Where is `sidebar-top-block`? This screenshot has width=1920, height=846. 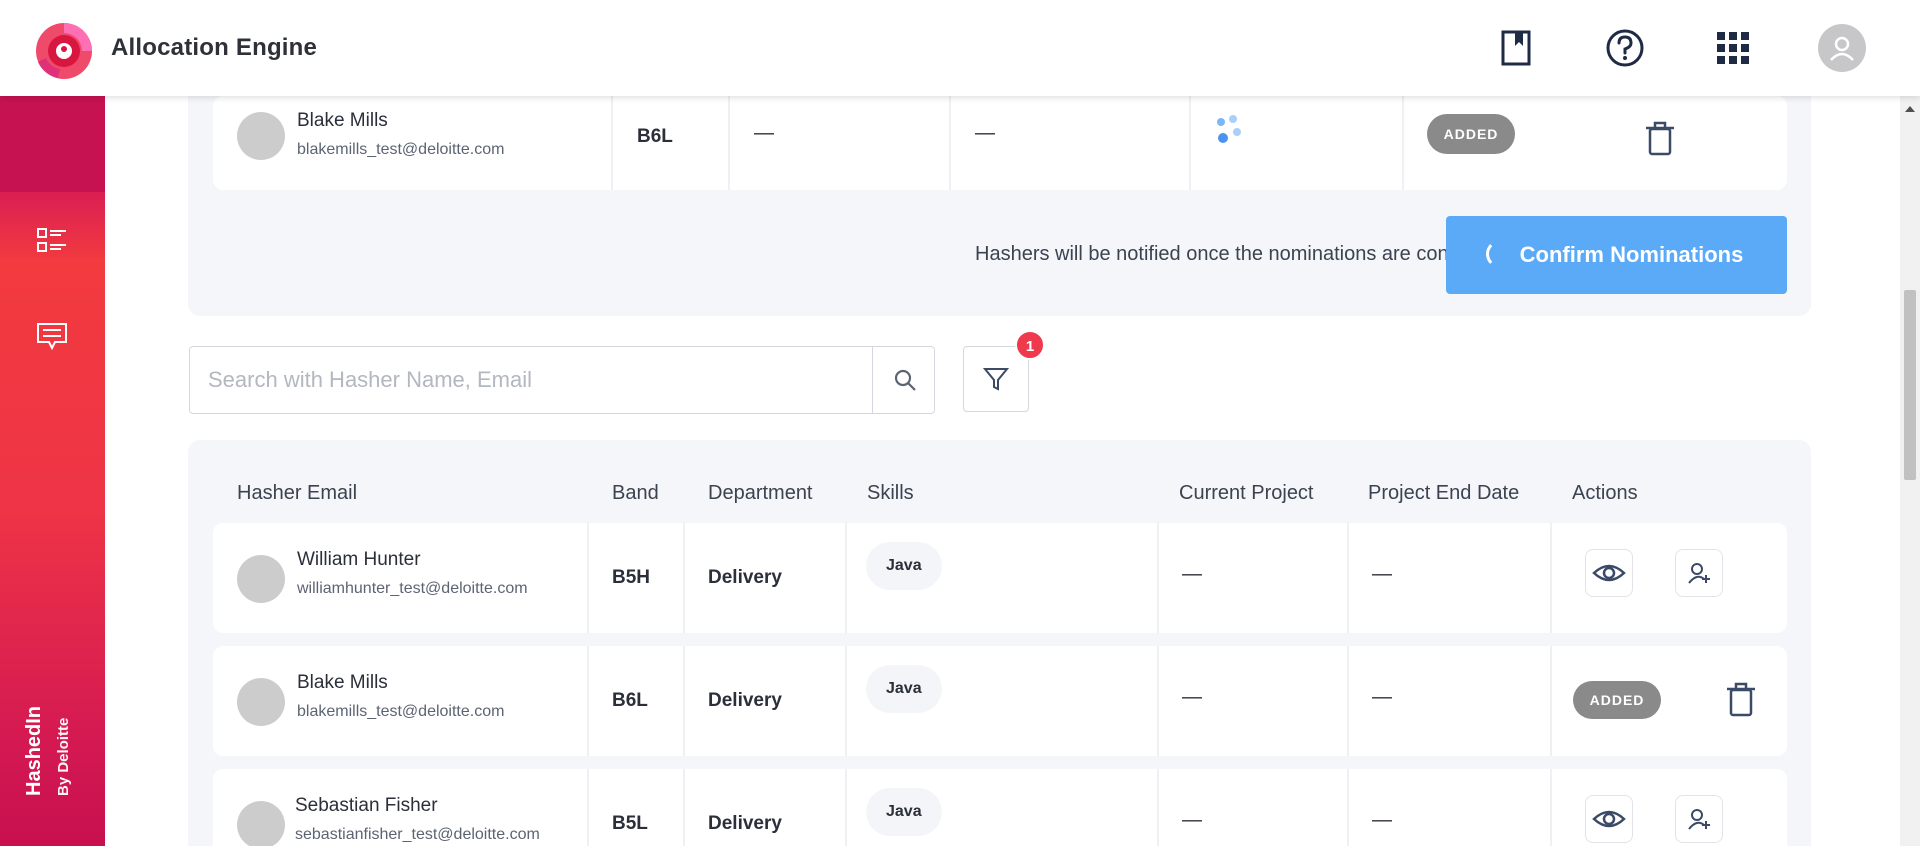 sidebar-top-block is located at coordinates (52, 144).